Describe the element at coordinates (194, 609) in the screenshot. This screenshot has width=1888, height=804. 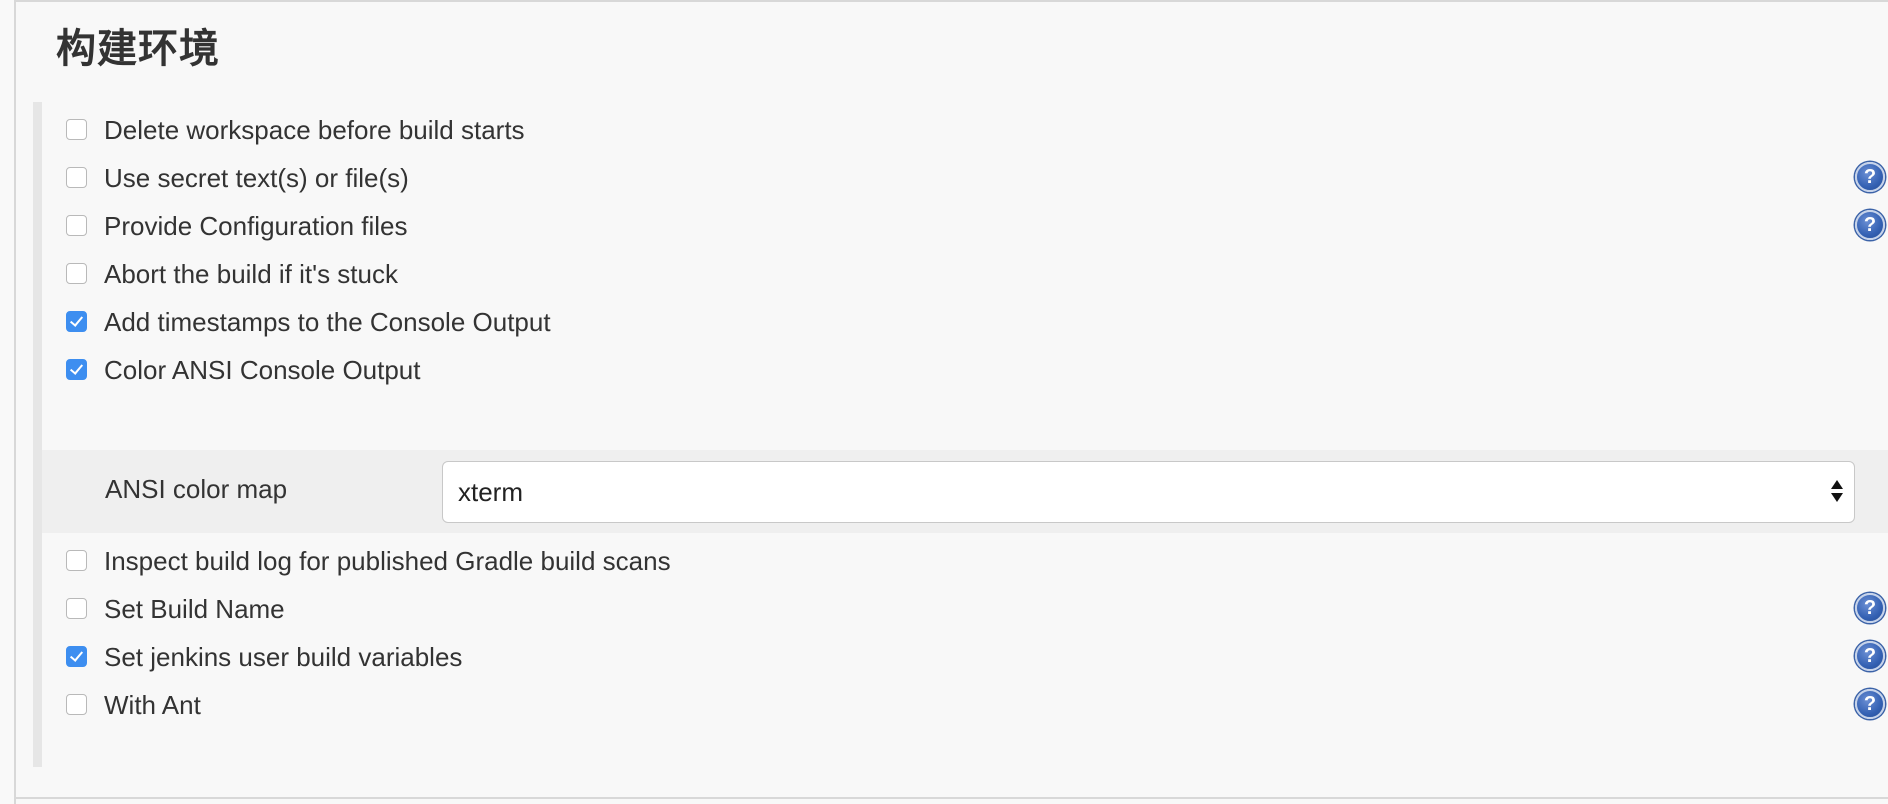
I see `option-label: Set Build Name` at that location.